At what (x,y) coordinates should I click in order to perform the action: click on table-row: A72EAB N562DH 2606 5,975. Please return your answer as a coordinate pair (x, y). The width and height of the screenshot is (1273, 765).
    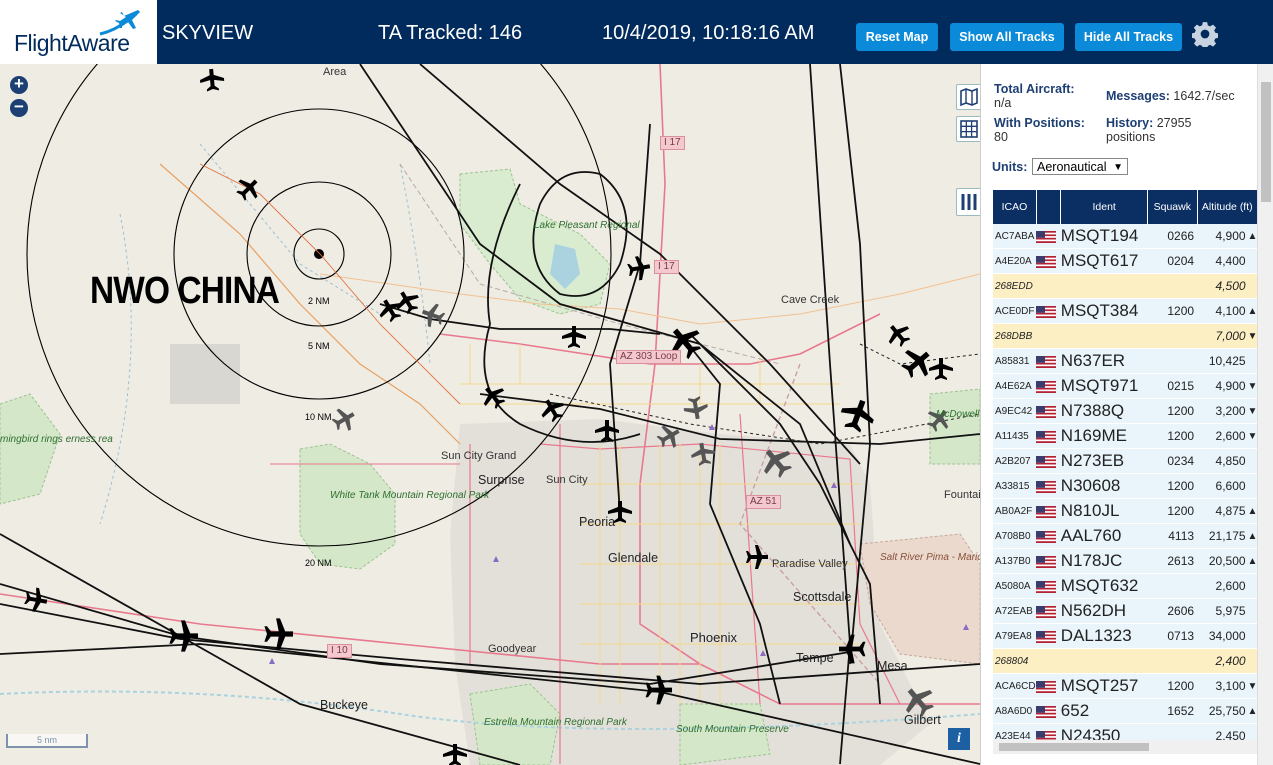
    Looking at the image, I should click on (1125, 611).